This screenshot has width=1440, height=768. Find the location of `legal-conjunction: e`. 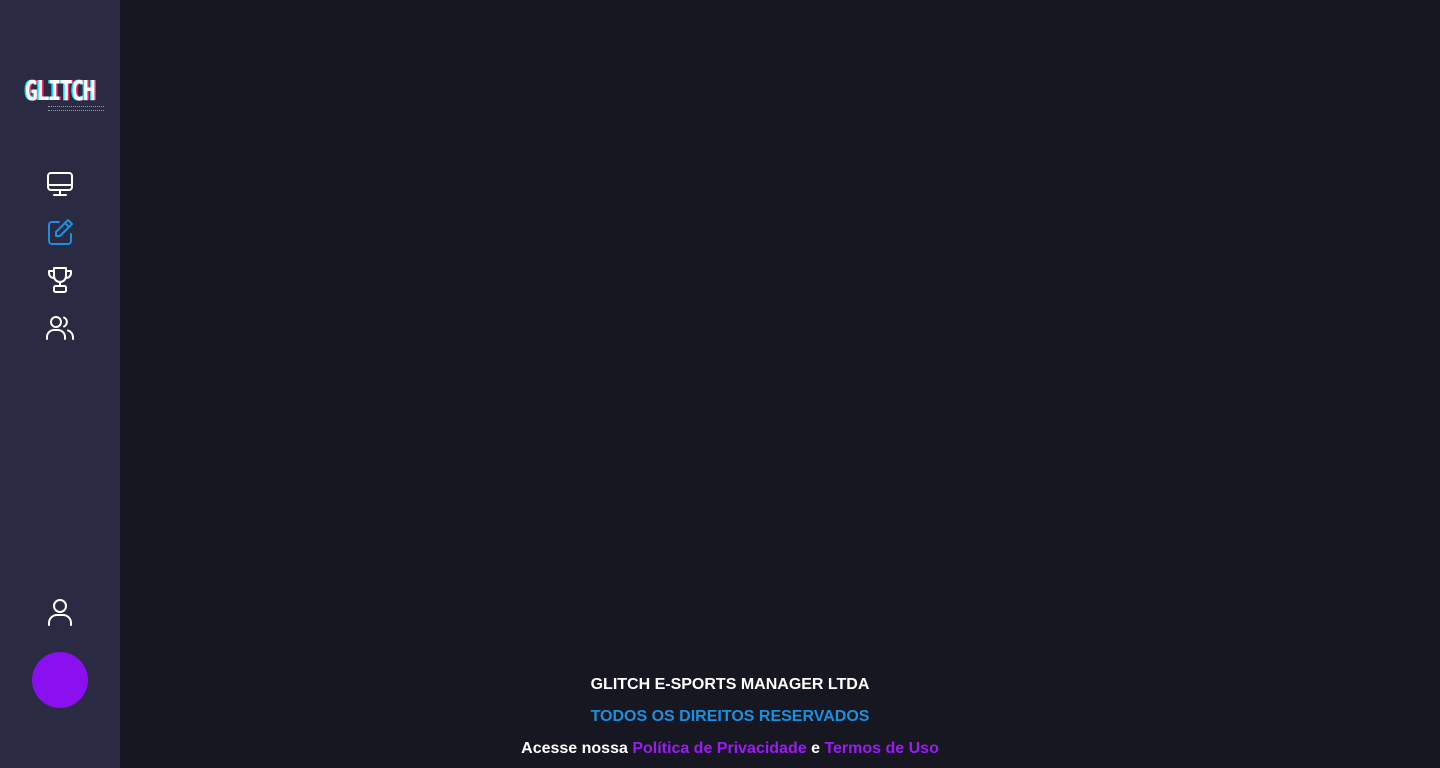

legal-conjunction: e is located at coordinates (815, 748).